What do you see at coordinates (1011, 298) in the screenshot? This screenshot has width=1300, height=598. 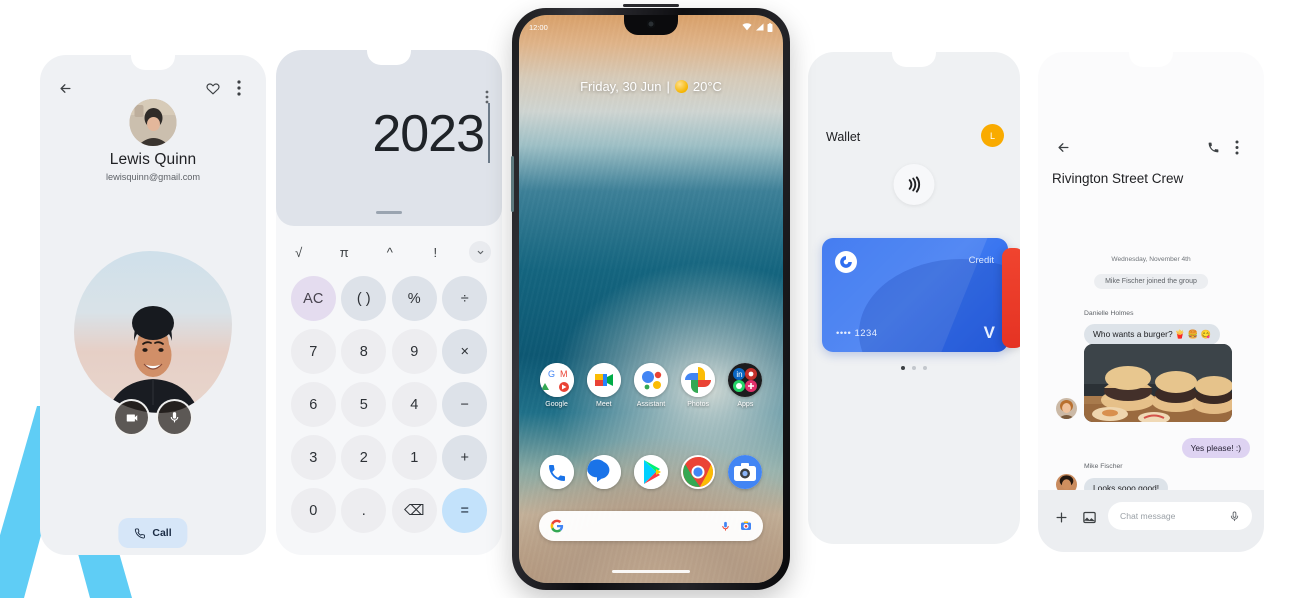 I see `secondary-card` at bounding box center [1011, 298].